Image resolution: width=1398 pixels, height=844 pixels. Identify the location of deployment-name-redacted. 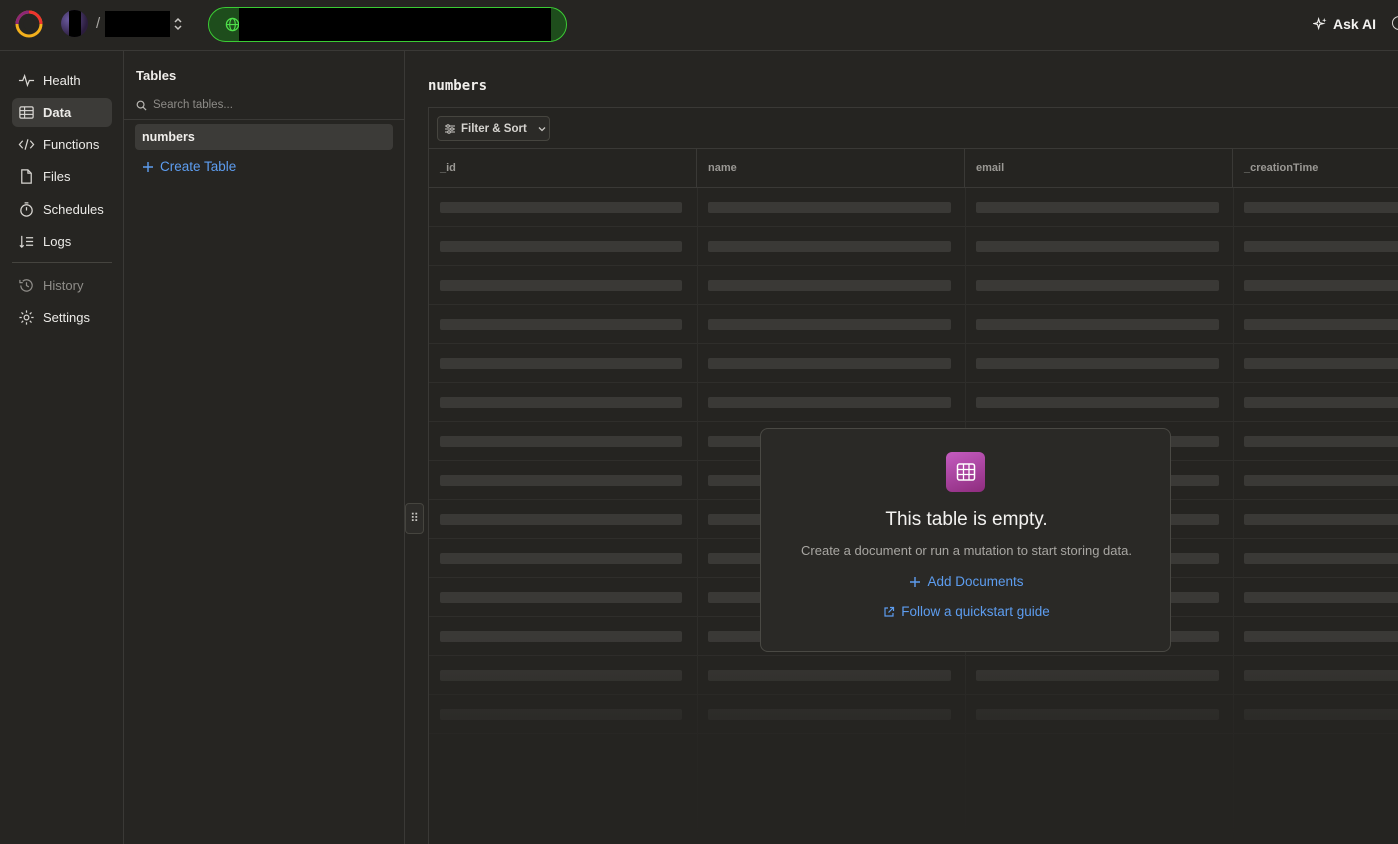
(395, 24).